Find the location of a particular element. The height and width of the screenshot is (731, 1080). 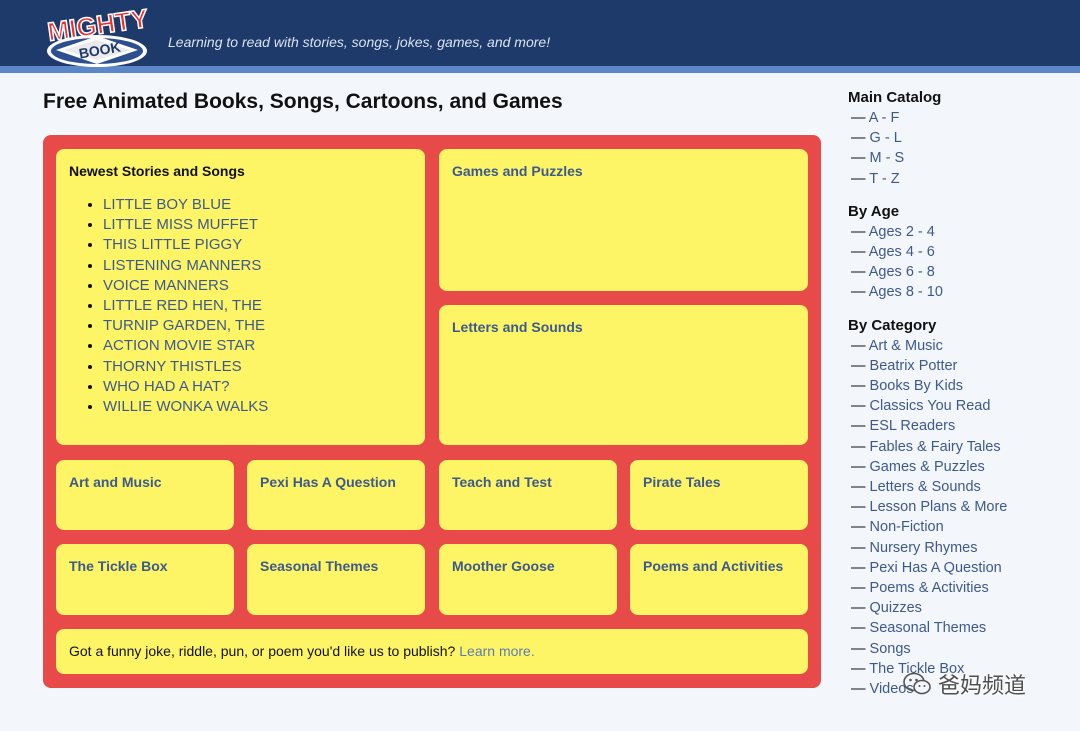

wechat-icon is located at coordinates (917, 683).